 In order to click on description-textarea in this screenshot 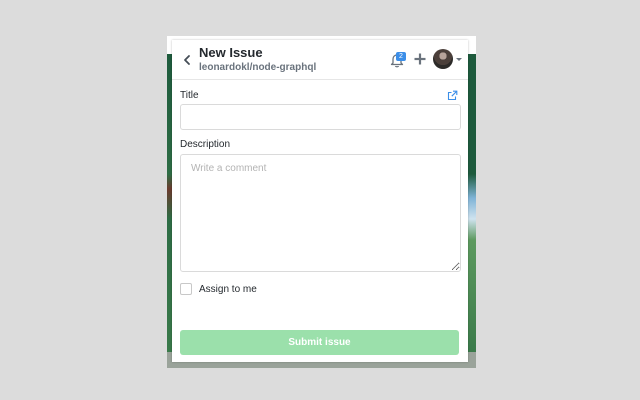, I will do `click(320, 213)`.